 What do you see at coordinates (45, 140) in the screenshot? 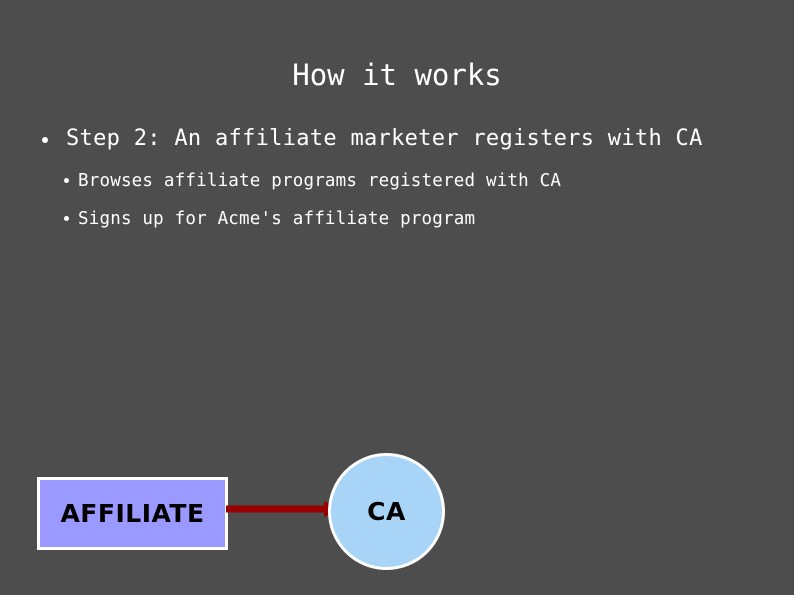
I see `bullet-marker-icon` at bounding box center [45, 140].